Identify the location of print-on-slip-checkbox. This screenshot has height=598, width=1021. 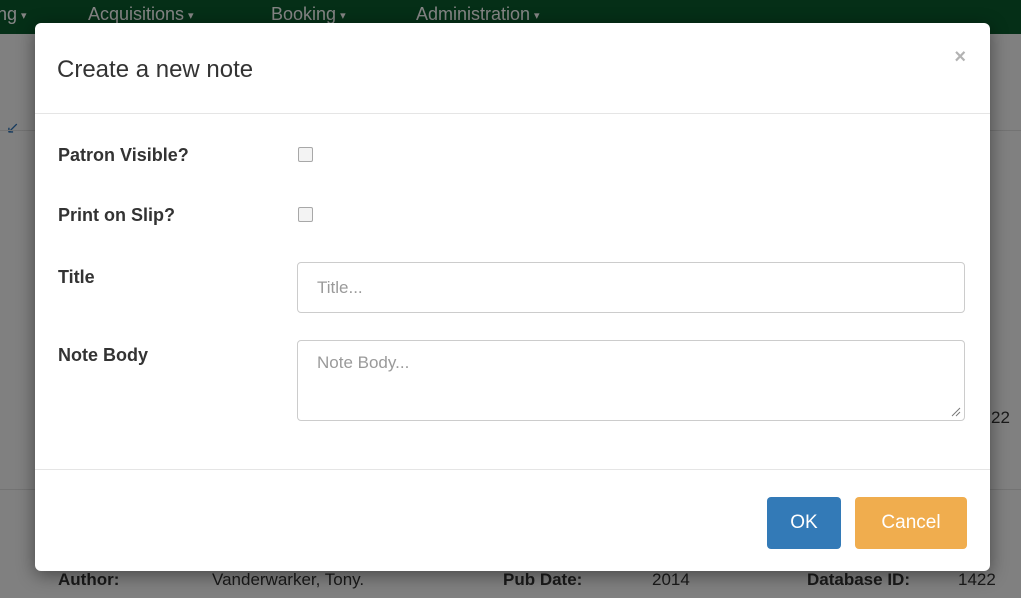
(305, 214).